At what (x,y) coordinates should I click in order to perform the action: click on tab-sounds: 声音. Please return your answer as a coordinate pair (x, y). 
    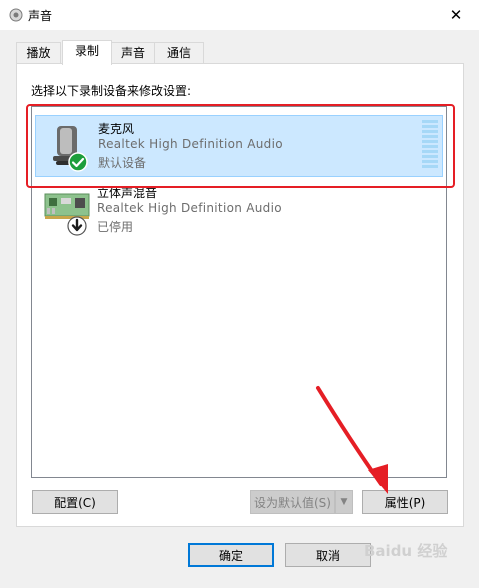
    Looking at the image, I should click on (133, 52).